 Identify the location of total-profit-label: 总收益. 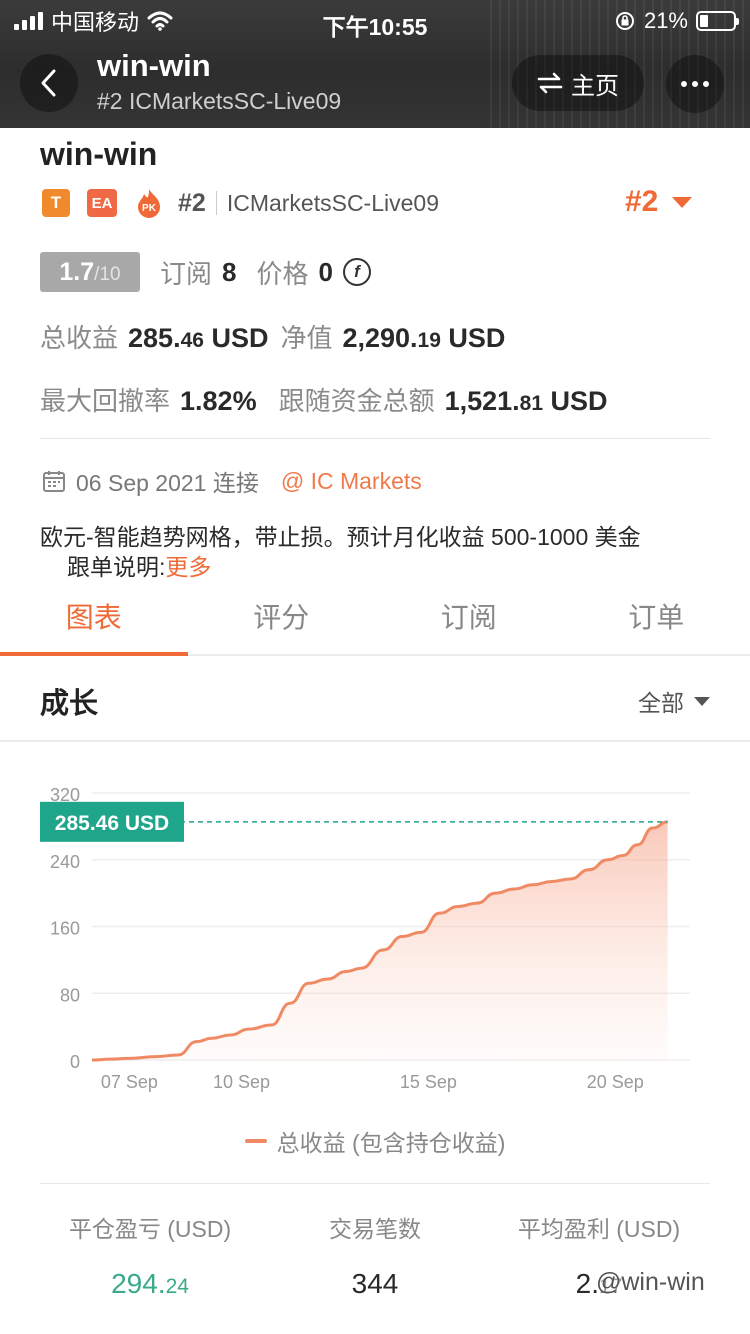
(79, 338).